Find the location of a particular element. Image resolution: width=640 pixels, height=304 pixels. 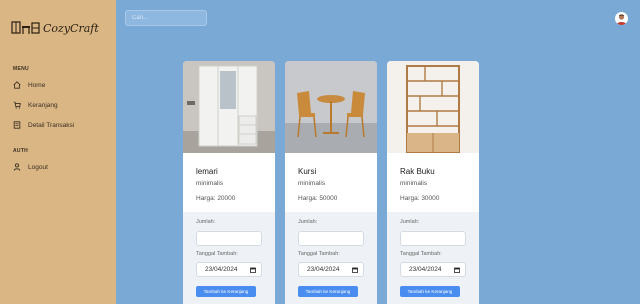

sidebar-item-home: Home is located at coordinates (29, 85).